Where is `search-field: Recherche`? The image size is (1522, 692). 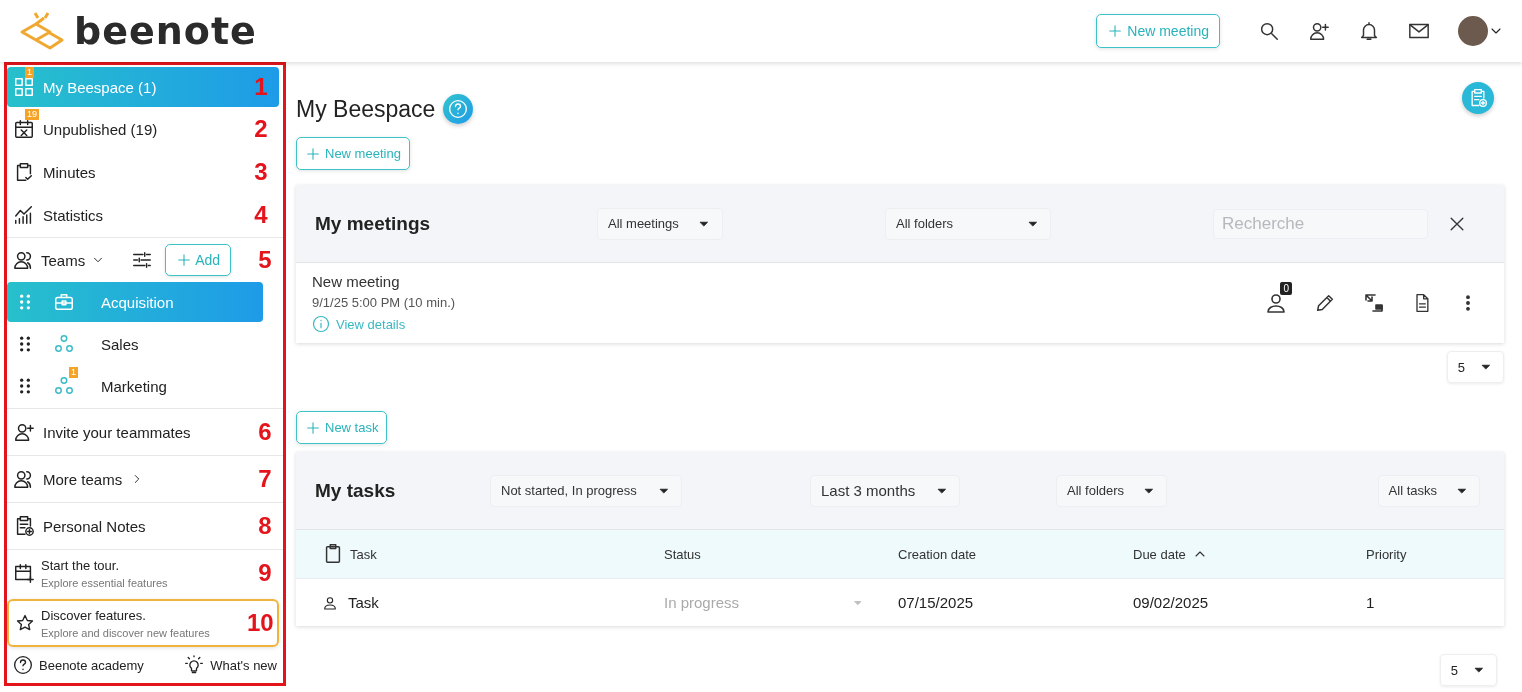 search-field: Recherche is located at coordinates (1320, 223).